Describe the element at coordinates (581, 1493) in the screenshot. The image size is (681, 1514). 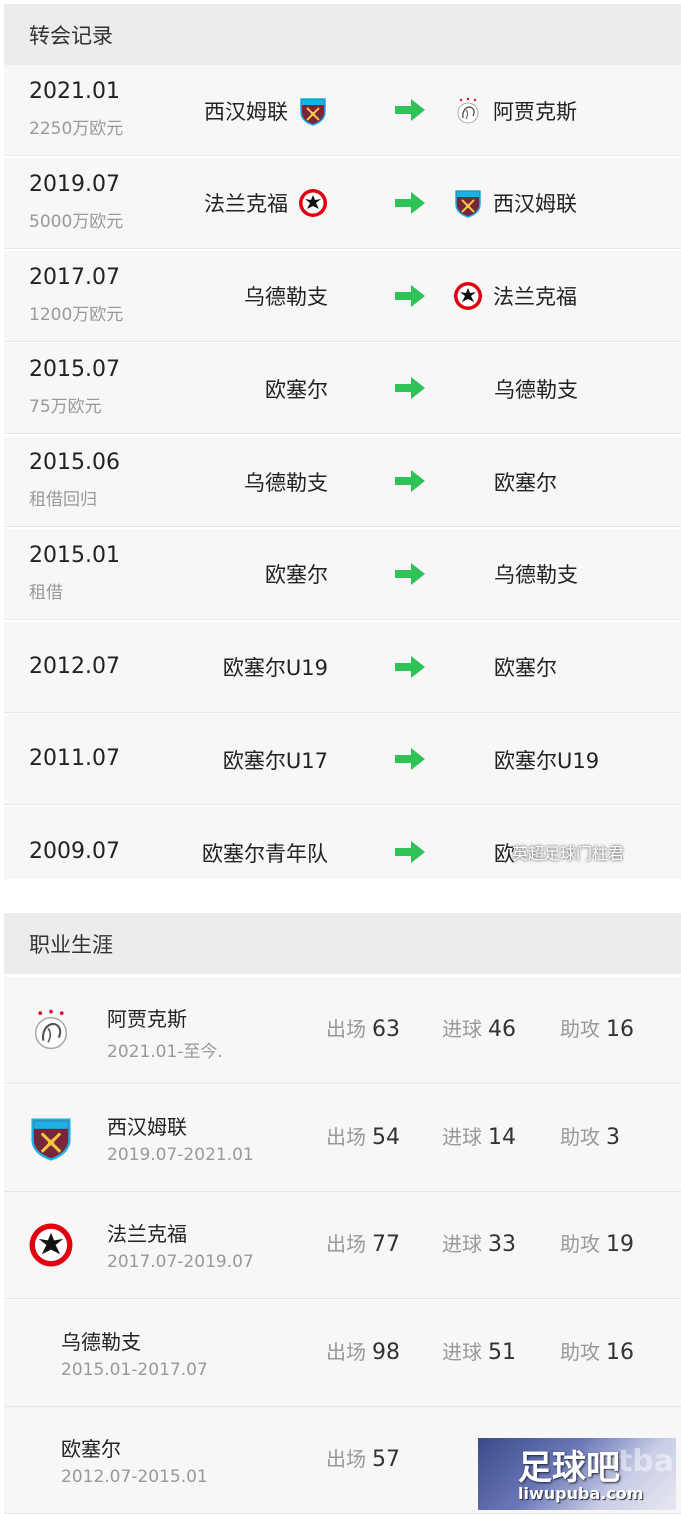
I see `site-logo-url: liwupuba.com` at that location.